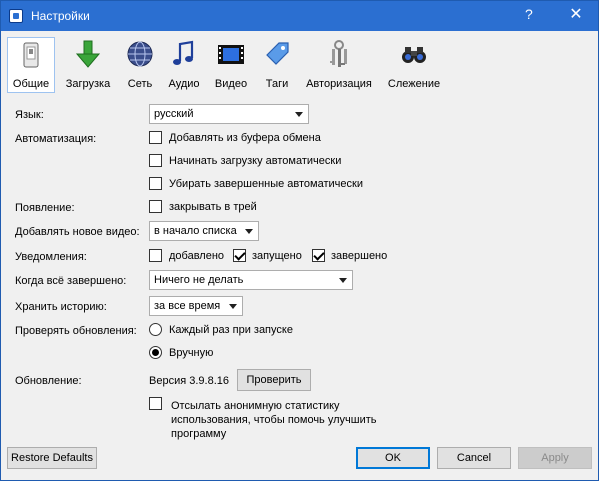 This screenshot has width=599, height=481. I want to click on tab-label: Авторизация, so click(339, 84).